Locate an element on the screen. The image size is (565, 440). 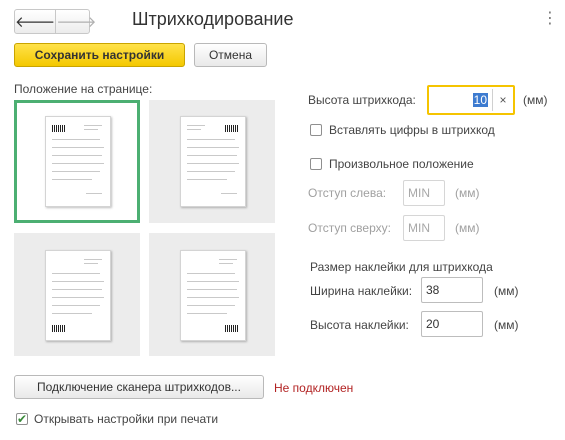
clear-icon: × is located at coordinates (503, 100).